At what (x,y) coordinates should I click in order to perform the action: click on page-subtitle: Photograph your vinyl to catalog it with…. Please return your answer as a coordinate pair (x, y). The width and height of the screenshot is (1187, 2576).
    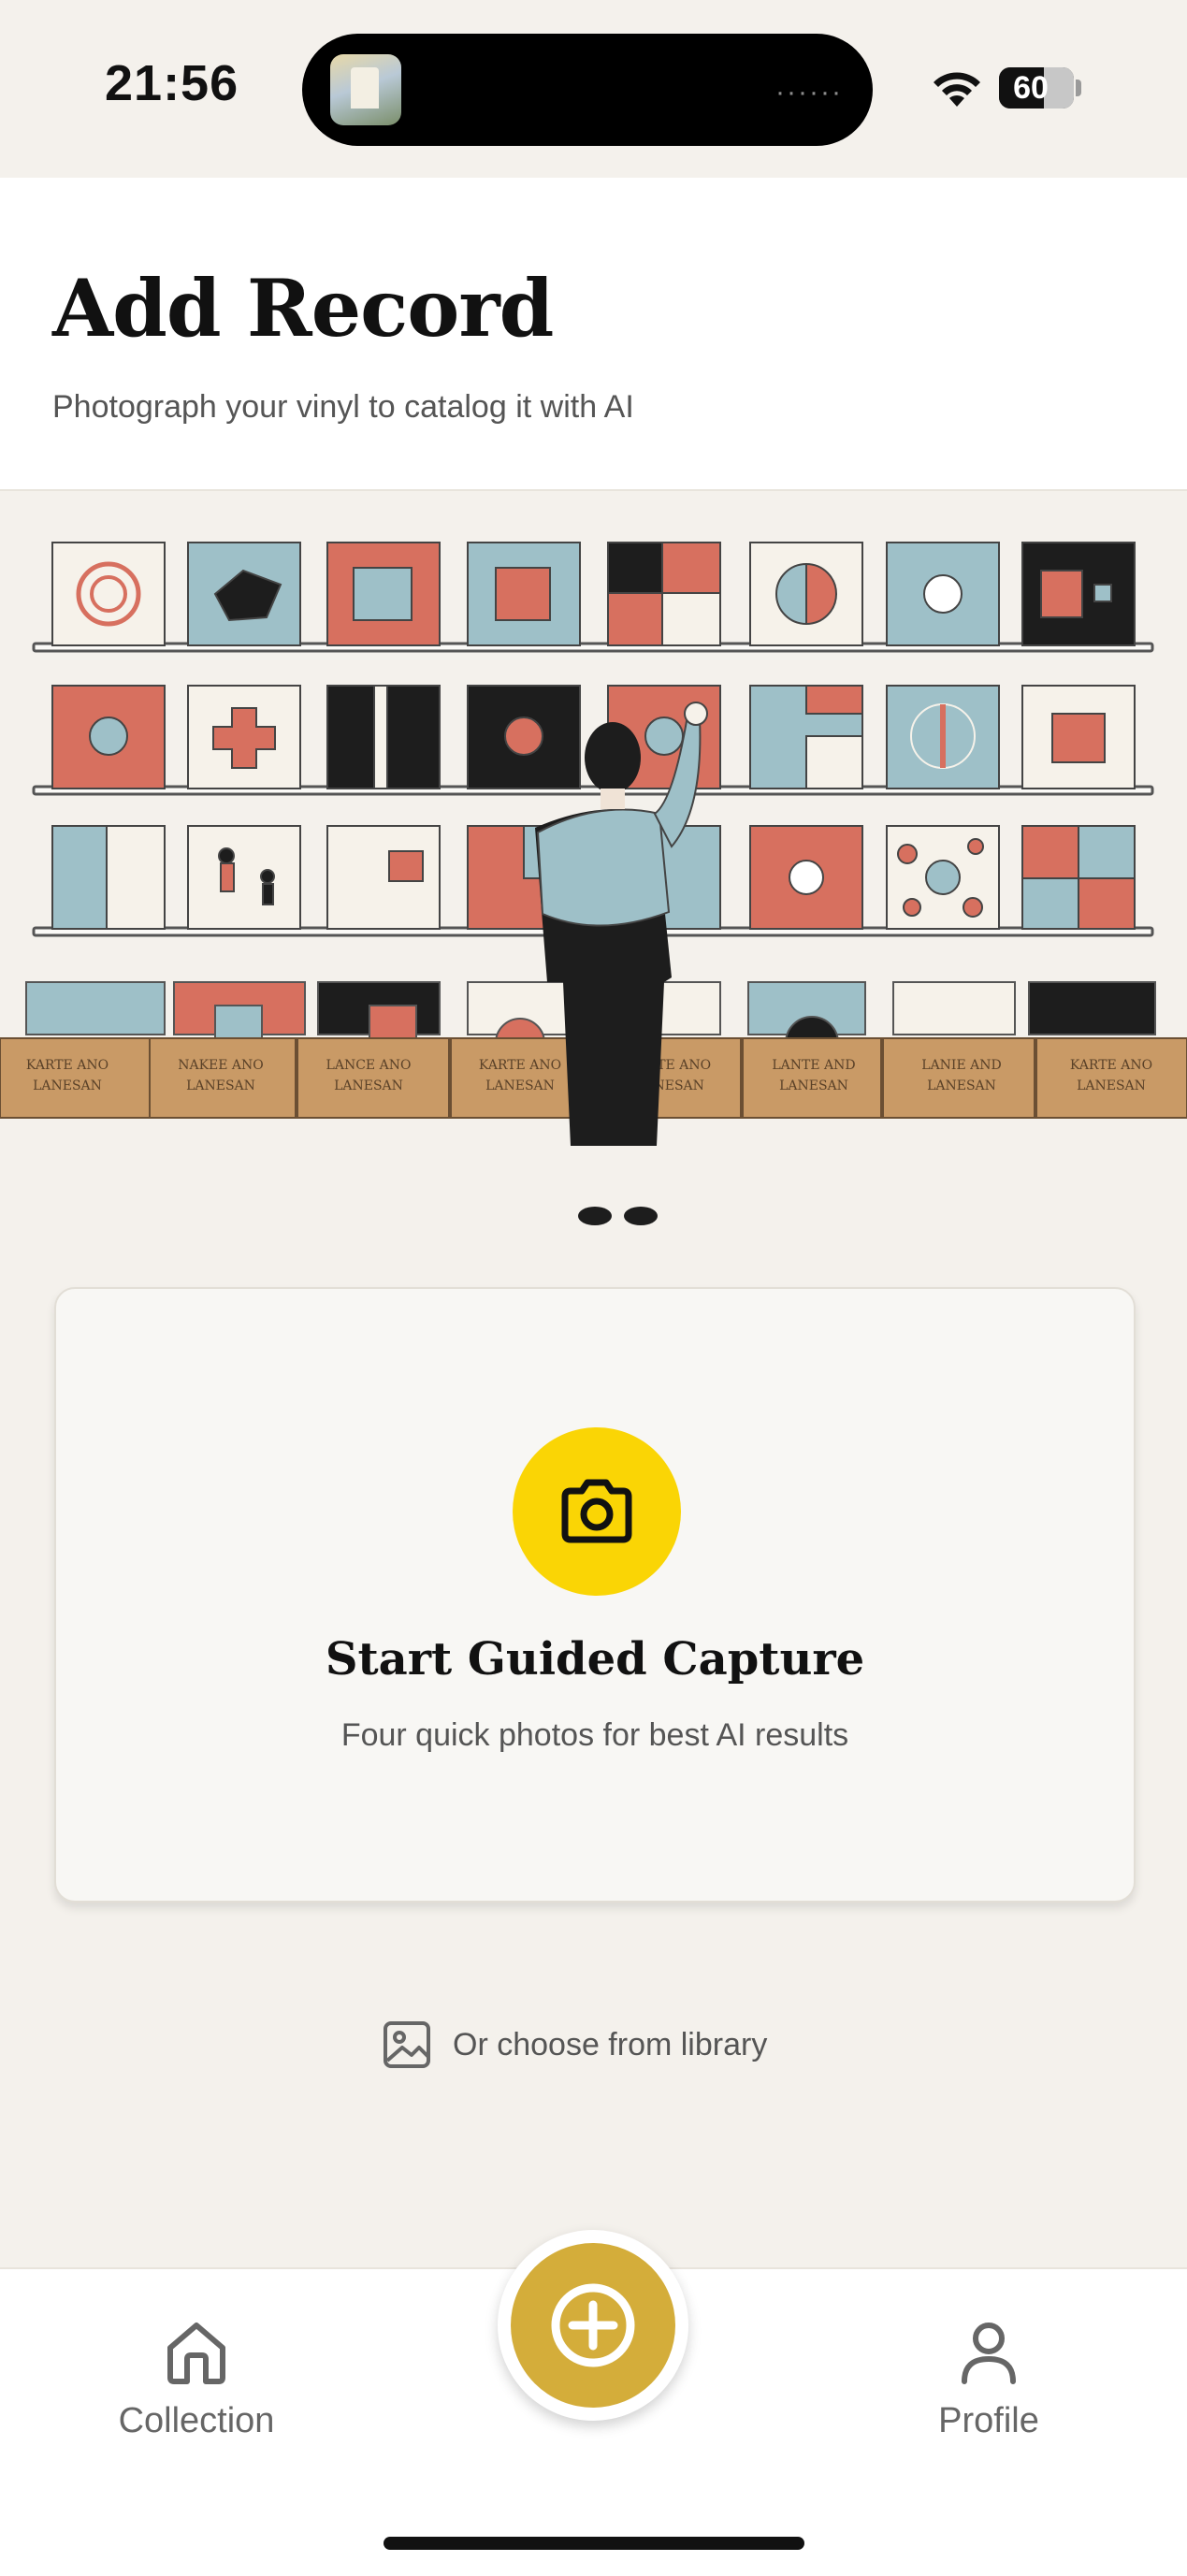
    Looking at the image, I should click on (343, 407).